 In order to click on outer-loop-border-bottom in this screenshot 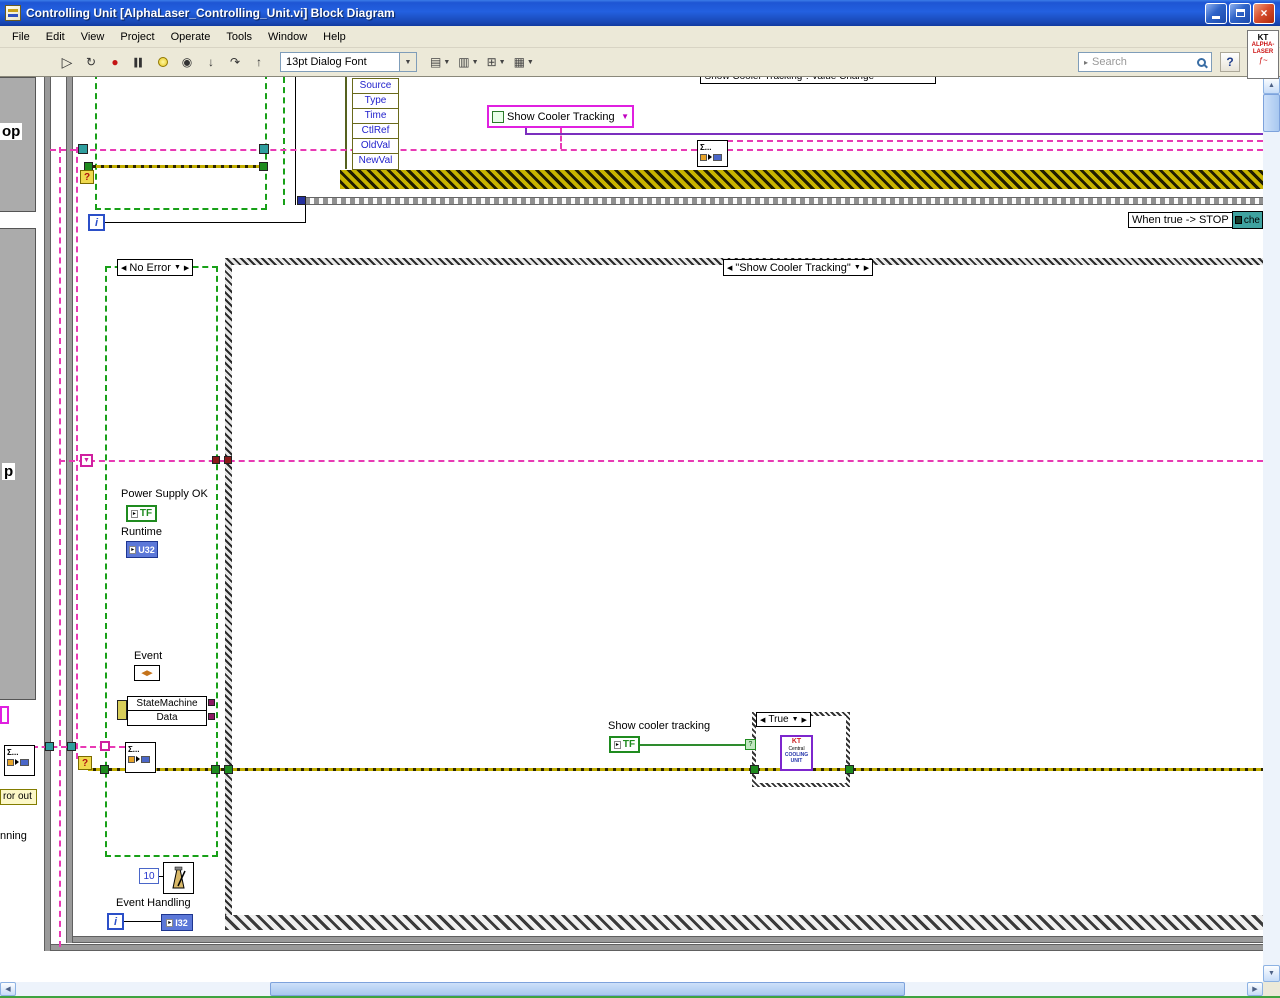, I will do `click(657, 947)`.